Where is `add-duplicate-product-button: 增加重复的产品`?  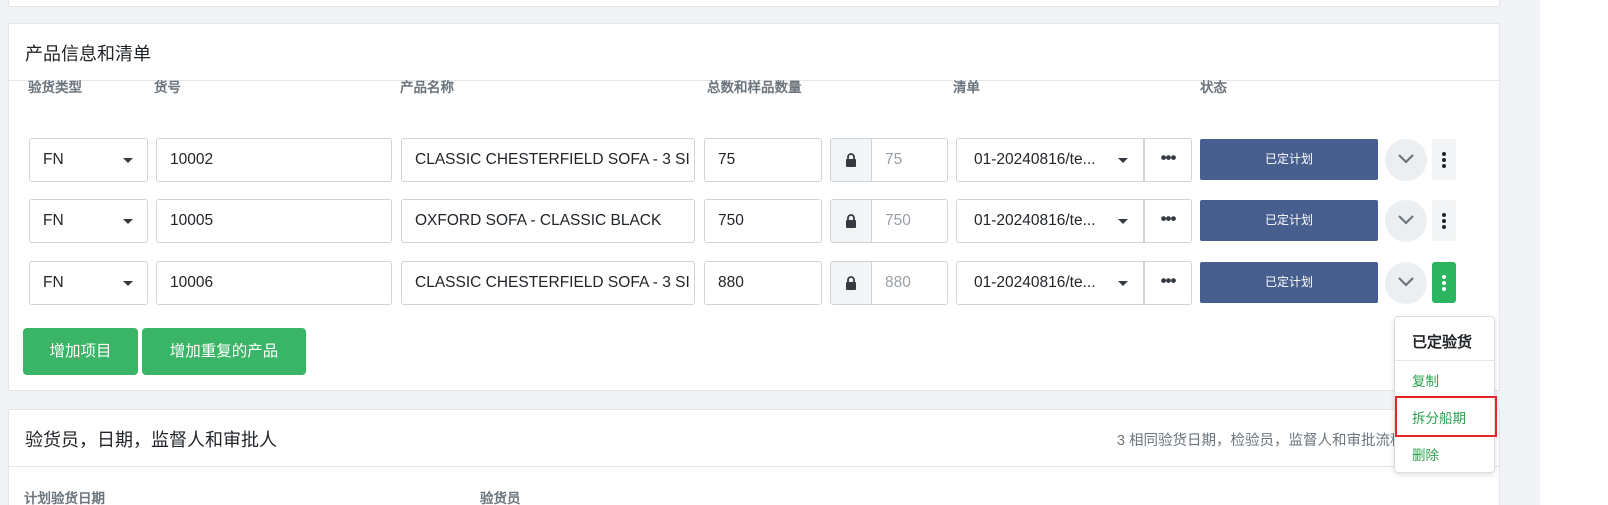 add-duplicate-product-button: 增加重复的产品 is located at coordinates (224, 351).